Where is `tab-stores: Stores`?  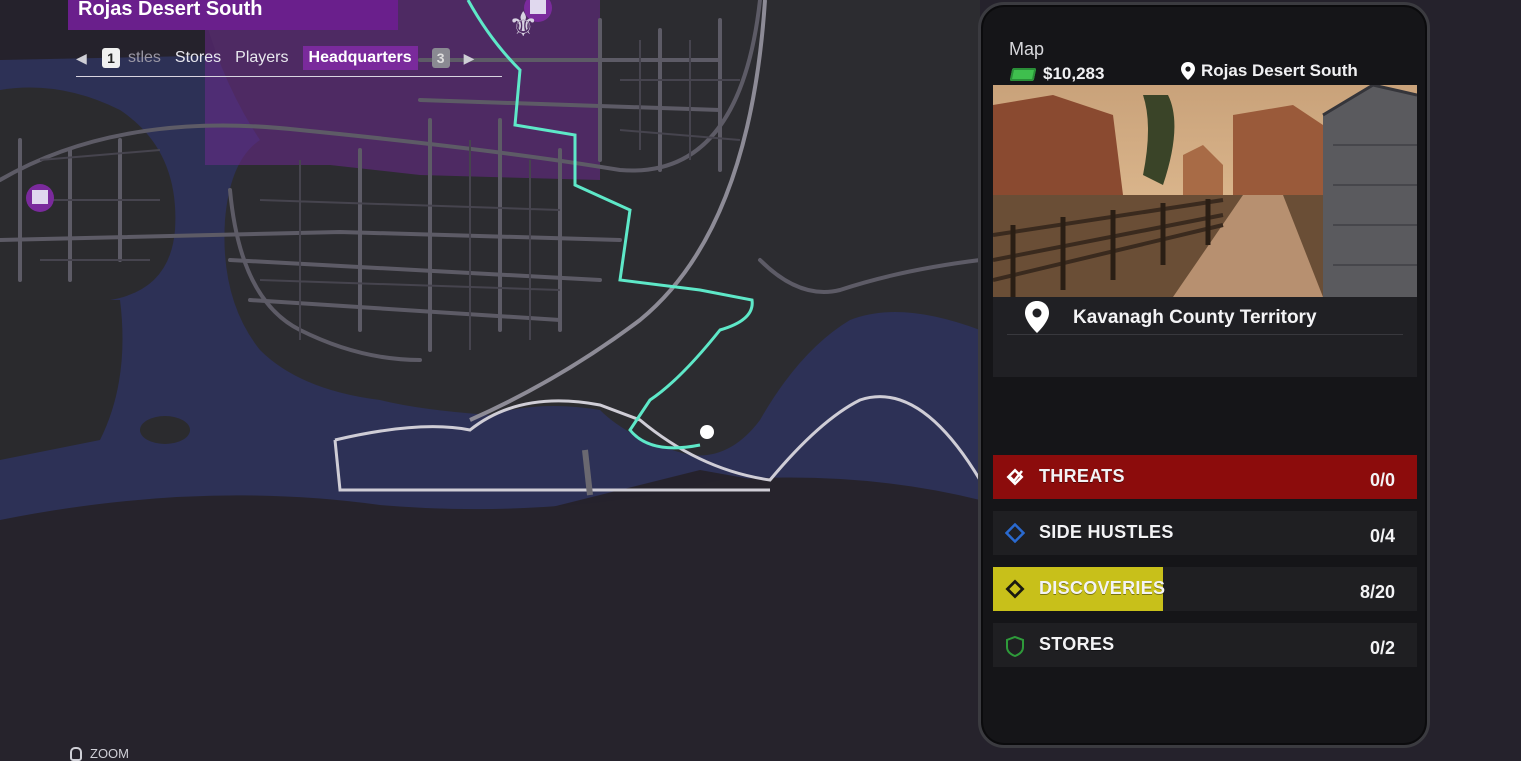 tab-stores: Stores is located at coordinates (198, 58).